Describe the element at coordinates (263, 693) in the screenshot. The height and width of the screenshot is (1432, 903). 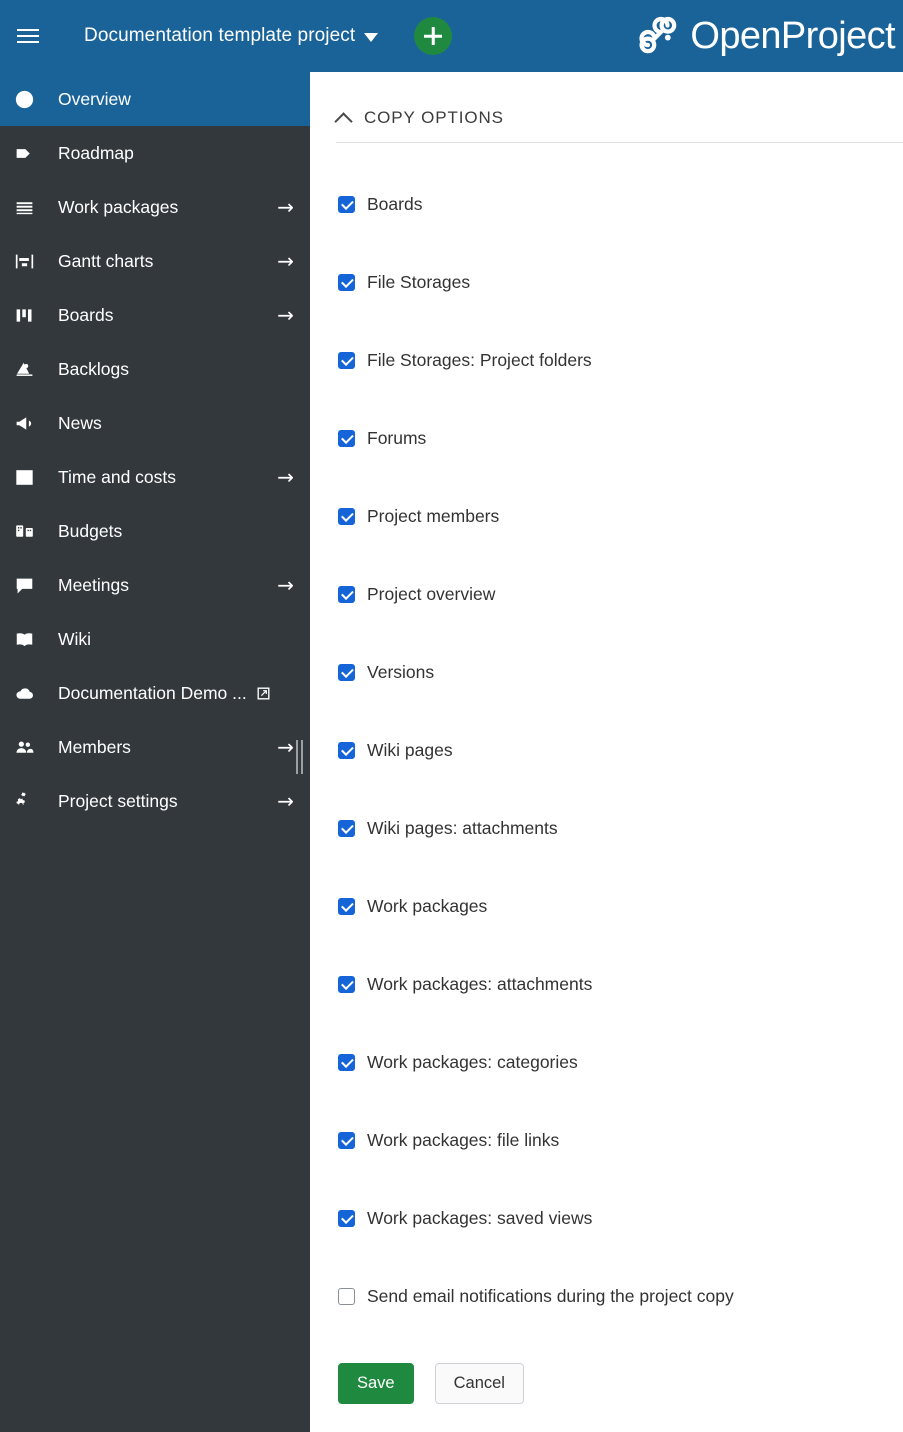
I see `external-link-icon` at that location.